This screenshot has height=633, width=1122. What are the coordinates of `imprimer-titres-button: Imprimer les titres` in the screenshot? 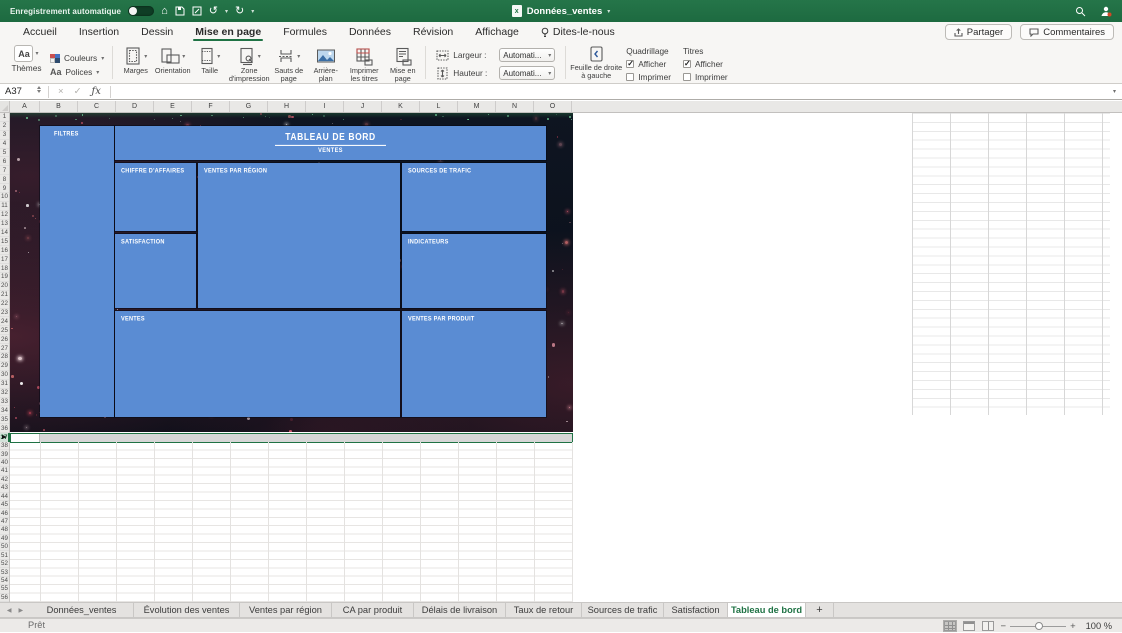 It's located at (364, 64).